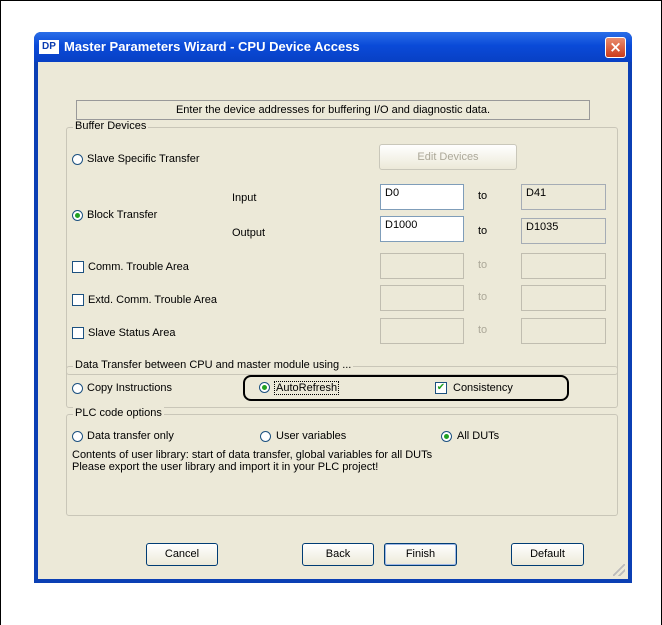 Image resolution: width=662 pixels, height=625 pixels. What do you see at coordinates (77, 436) in the screenshot?
I see `data-transfer-only-radio` at bounding box center [77, 436].